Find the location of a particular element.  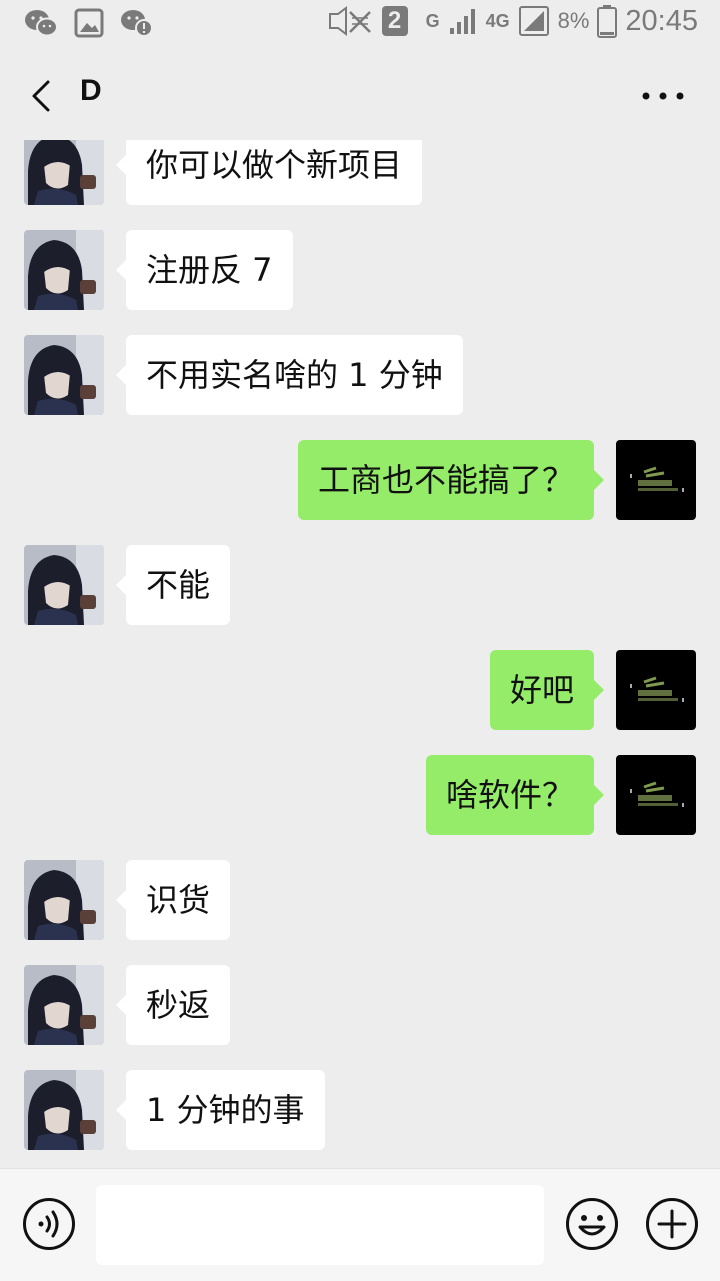

wechat-alert-icon is located at coordinates (137, 23).